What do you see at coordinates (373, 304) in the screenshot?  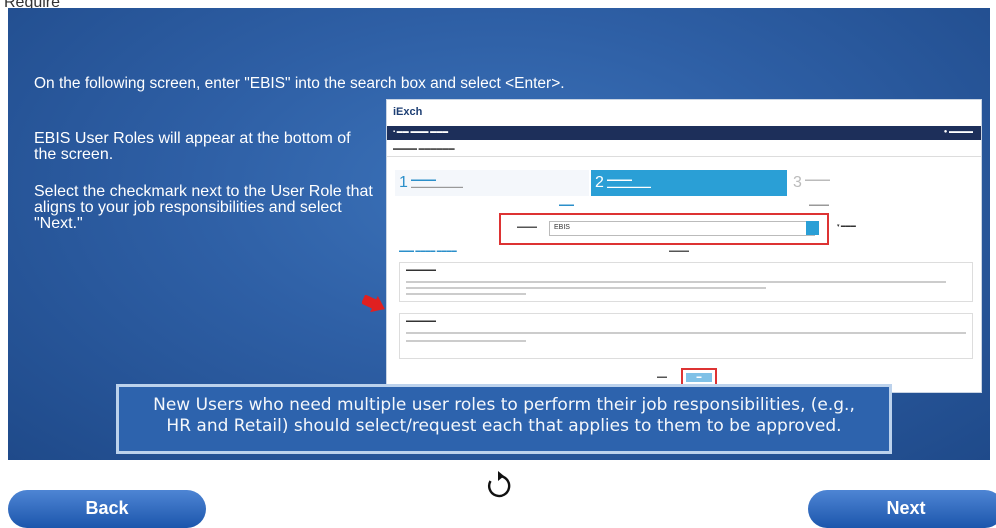 I see `red-arrow-icon` at bounding box center [373, 304].